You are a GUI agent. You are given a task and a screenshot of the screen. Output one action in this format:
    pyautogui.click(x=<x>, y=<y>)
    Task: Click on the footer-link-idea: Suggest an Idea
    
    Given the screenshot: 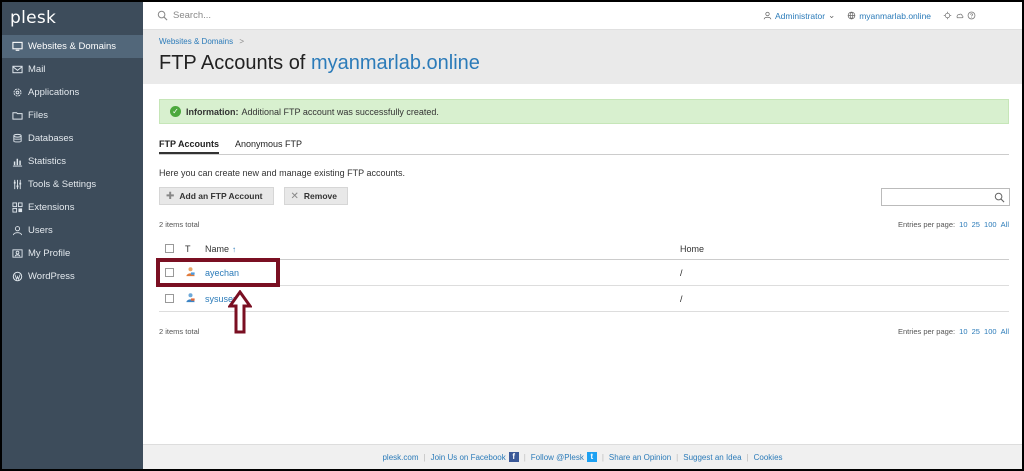 What is the action you would take?
    pyautogui.click(x=712, y=457)
    